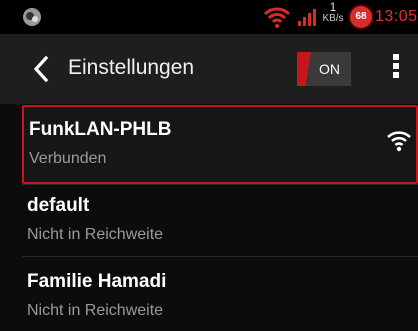  I want to click on overflow-menu-icon, so click(396, 69).